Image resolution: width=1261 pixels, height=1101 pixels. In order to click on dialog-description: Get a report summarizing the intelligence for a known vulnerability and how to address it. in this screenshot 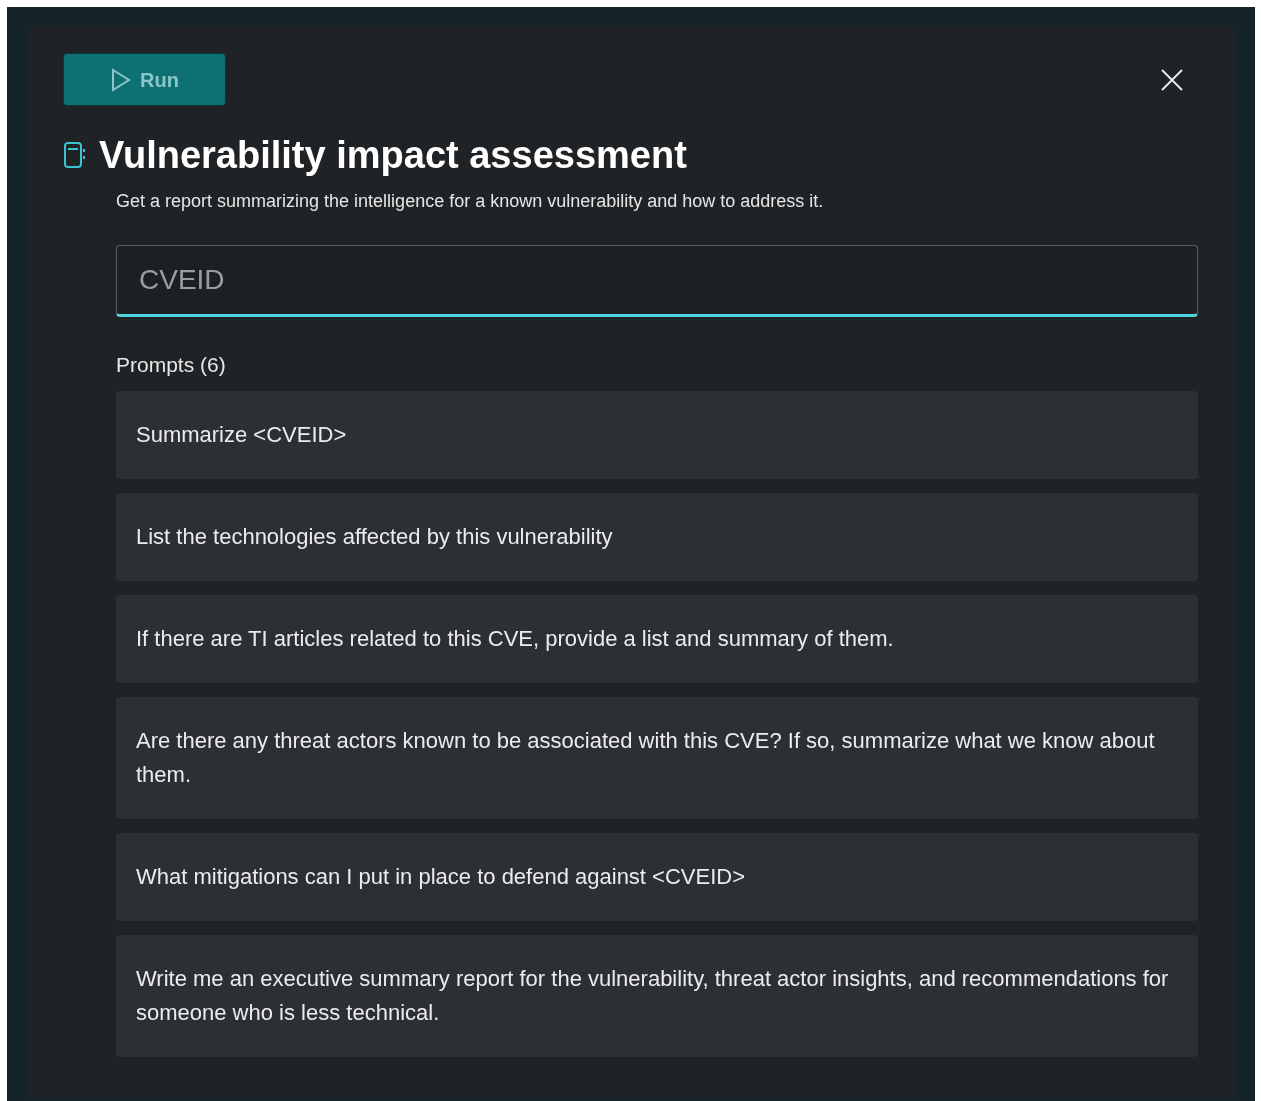, I will do `click(470, 201)`.